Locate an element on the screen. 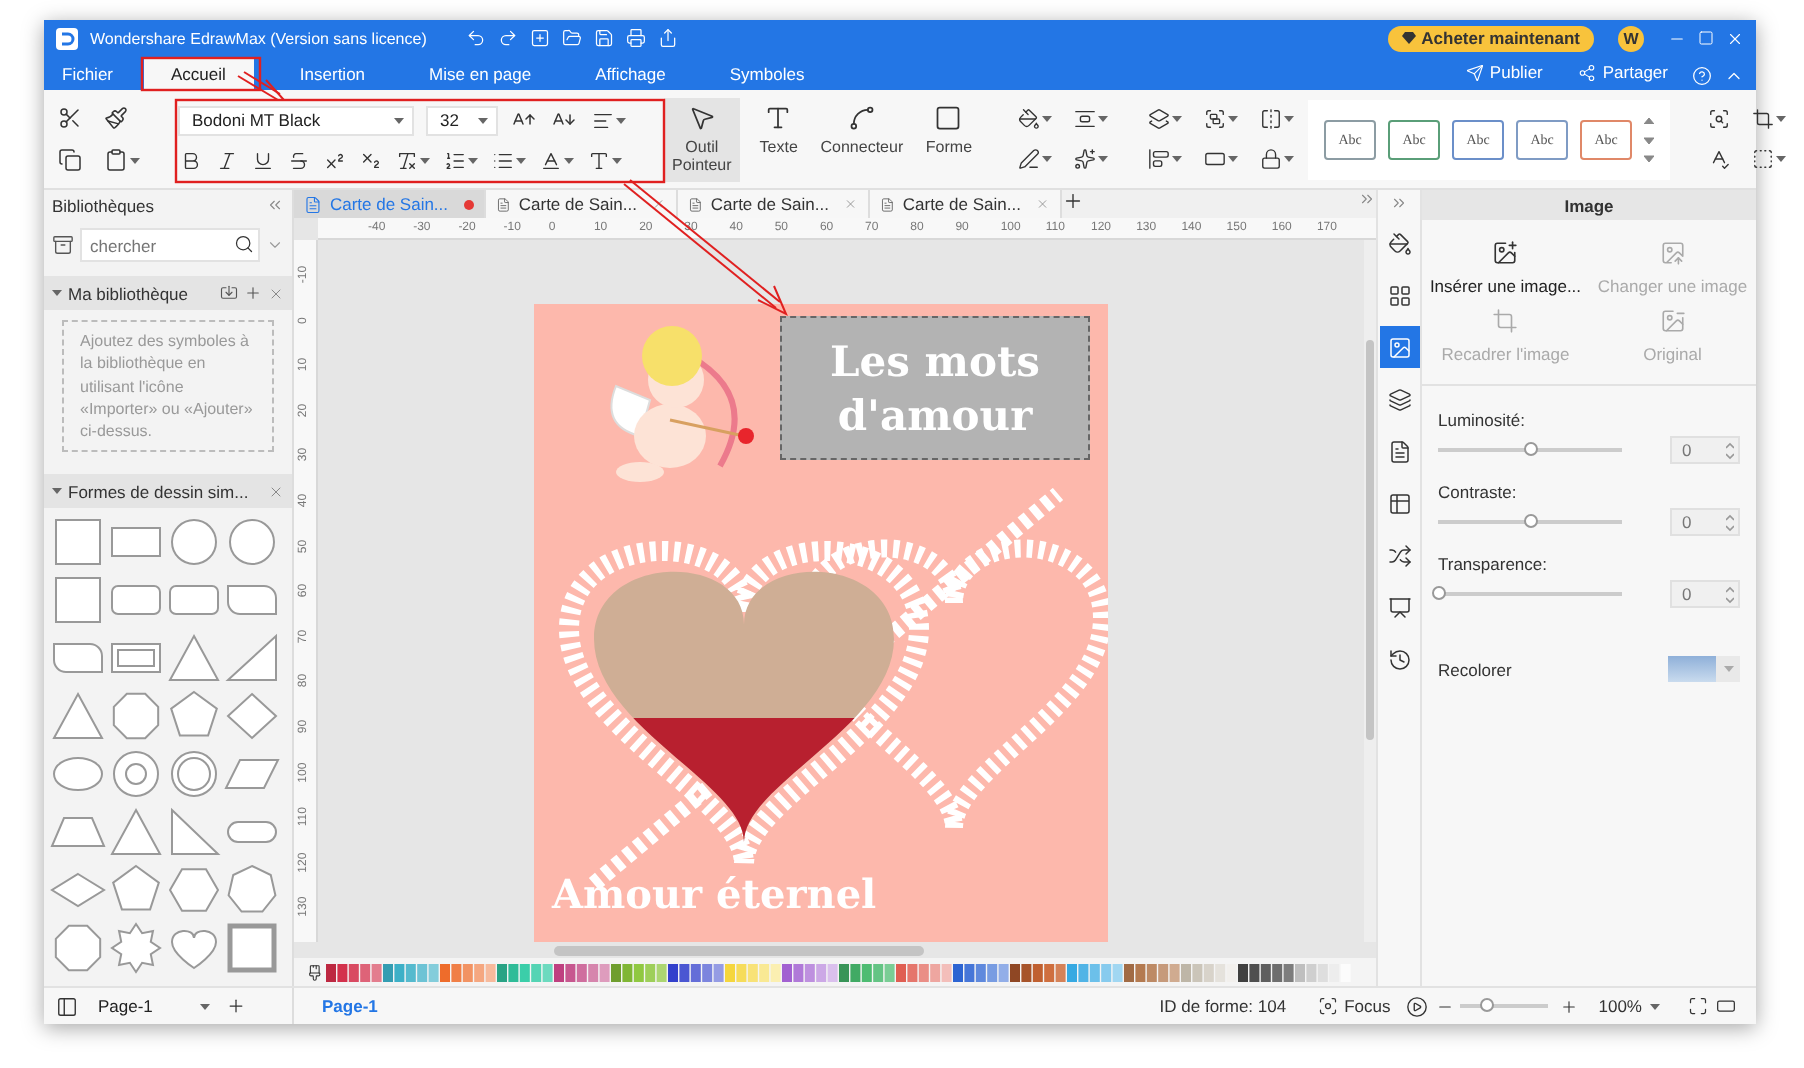  folder-icon is located at coordinates (572, 38).